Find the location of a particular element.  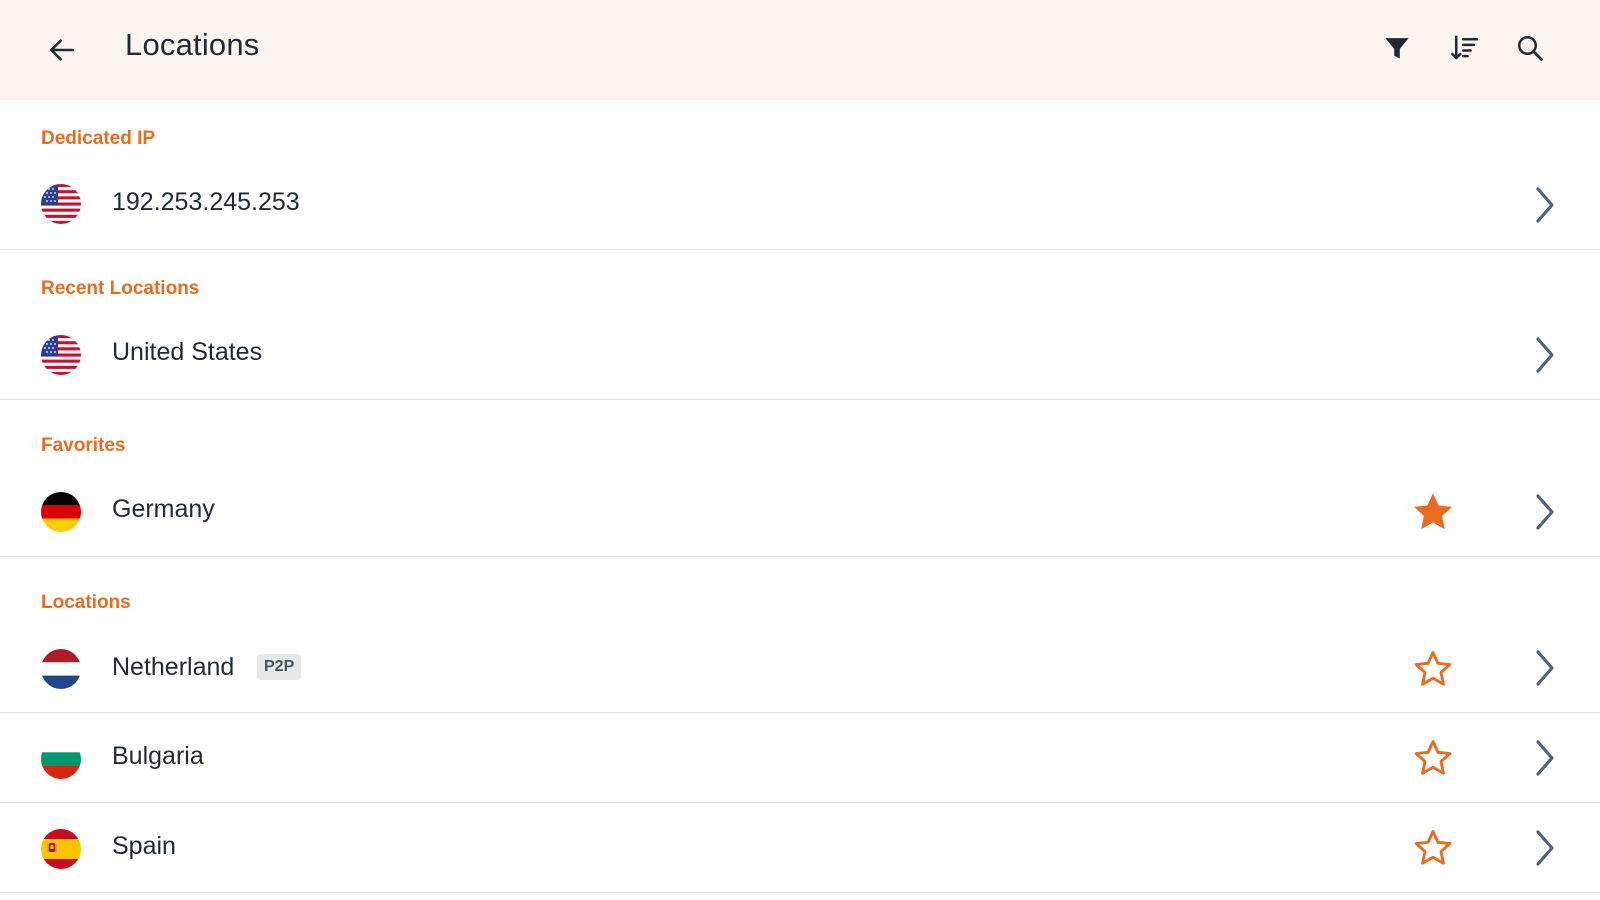

list-item-bulgaria: Bulgaria is located at coordinates (800, 758).